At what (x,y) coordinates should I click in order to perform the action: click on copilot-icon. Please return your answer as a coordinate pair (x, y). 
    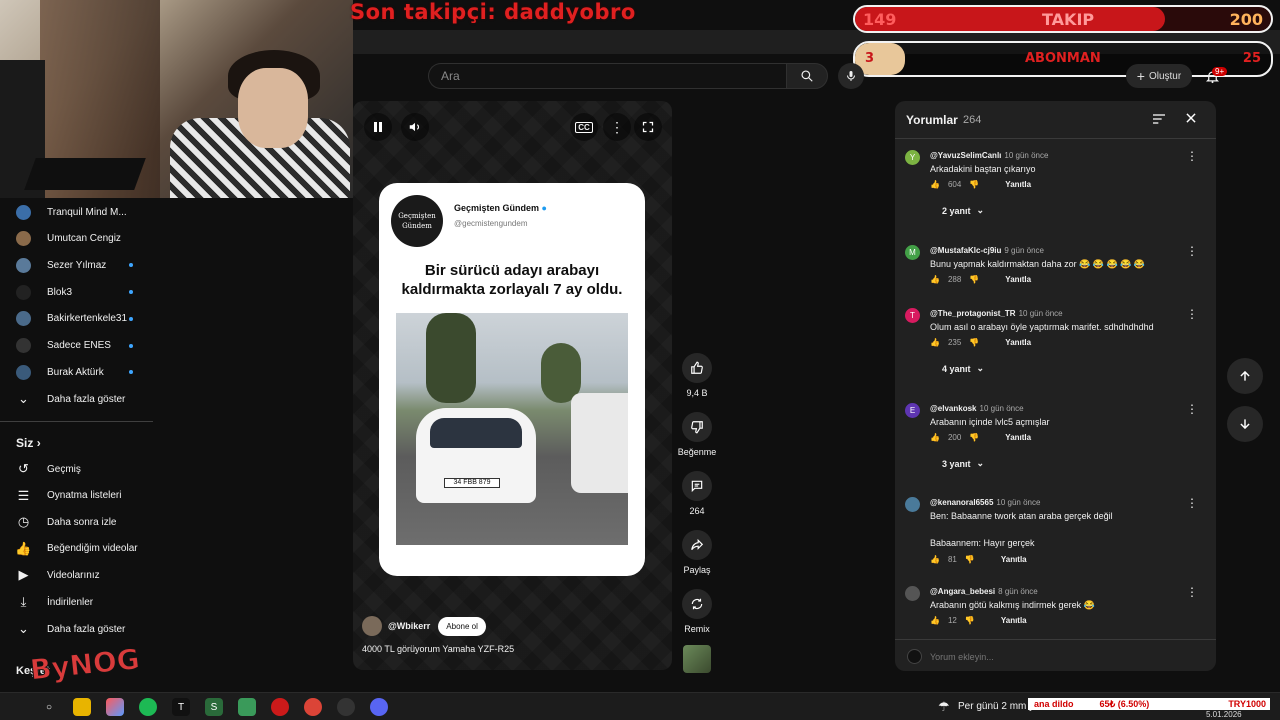
    Looking at the image, I should click on (115, 707).